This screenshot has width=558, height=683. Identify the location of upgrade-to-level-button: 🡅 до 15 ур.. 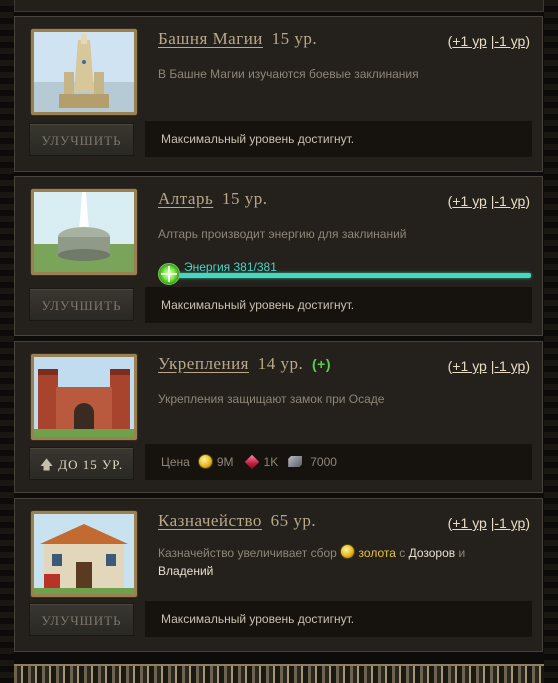
(81, 463).